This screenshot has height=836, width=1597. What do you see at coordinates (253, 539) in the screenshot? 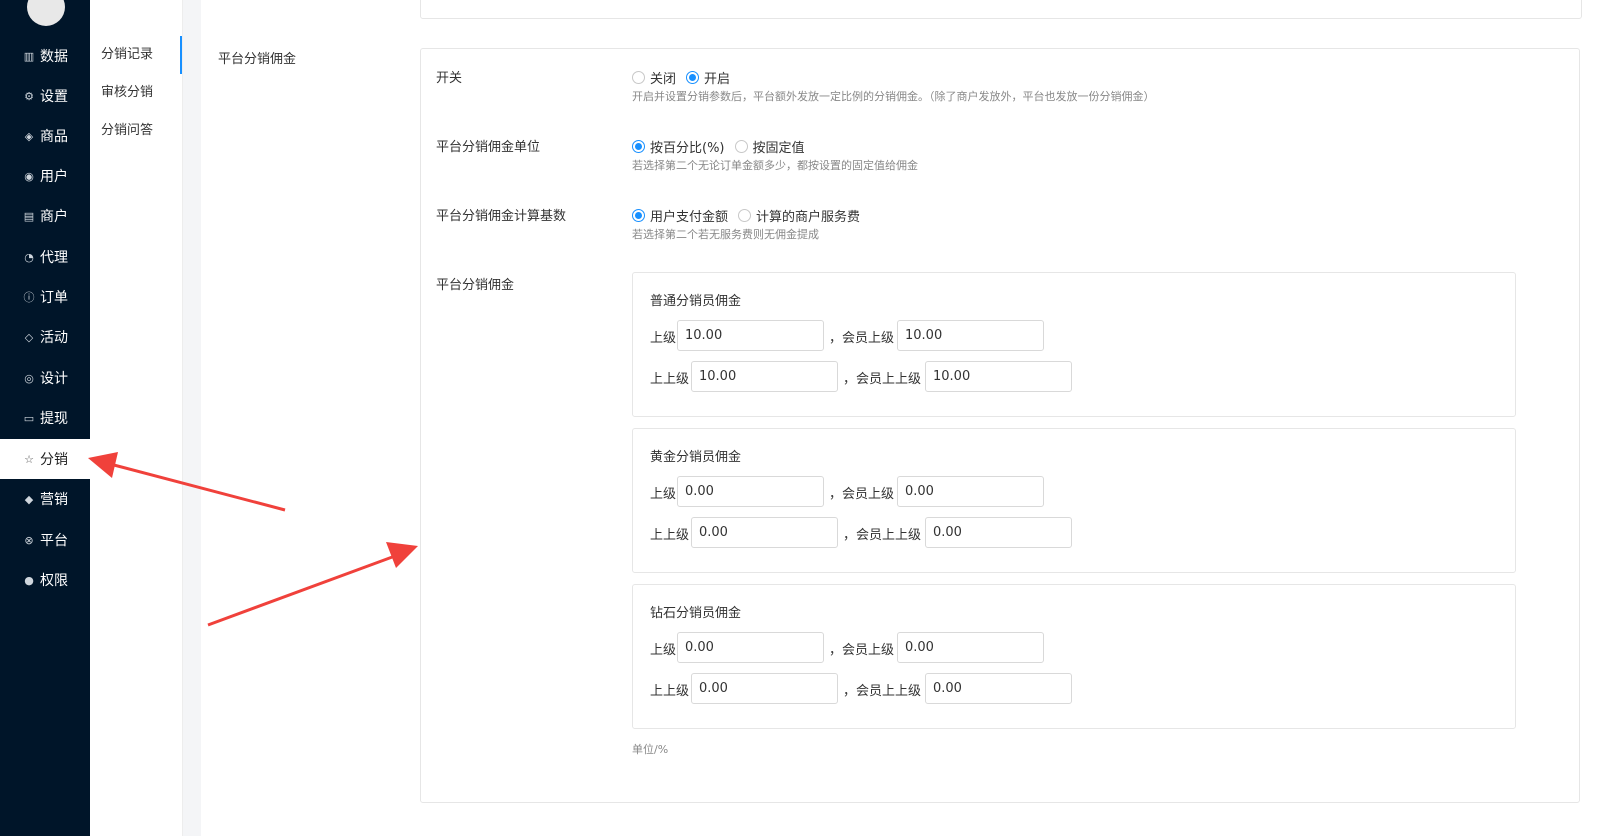
I see `annotation-arrows` at bounding box center [253, 539].